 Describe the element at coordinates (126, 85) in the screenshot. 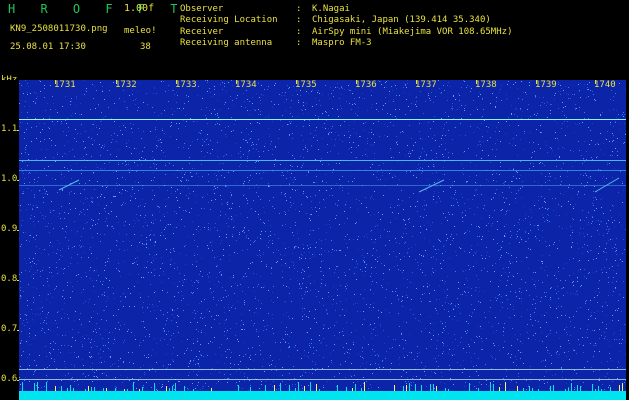

I see `time-label: 1732` at that location.